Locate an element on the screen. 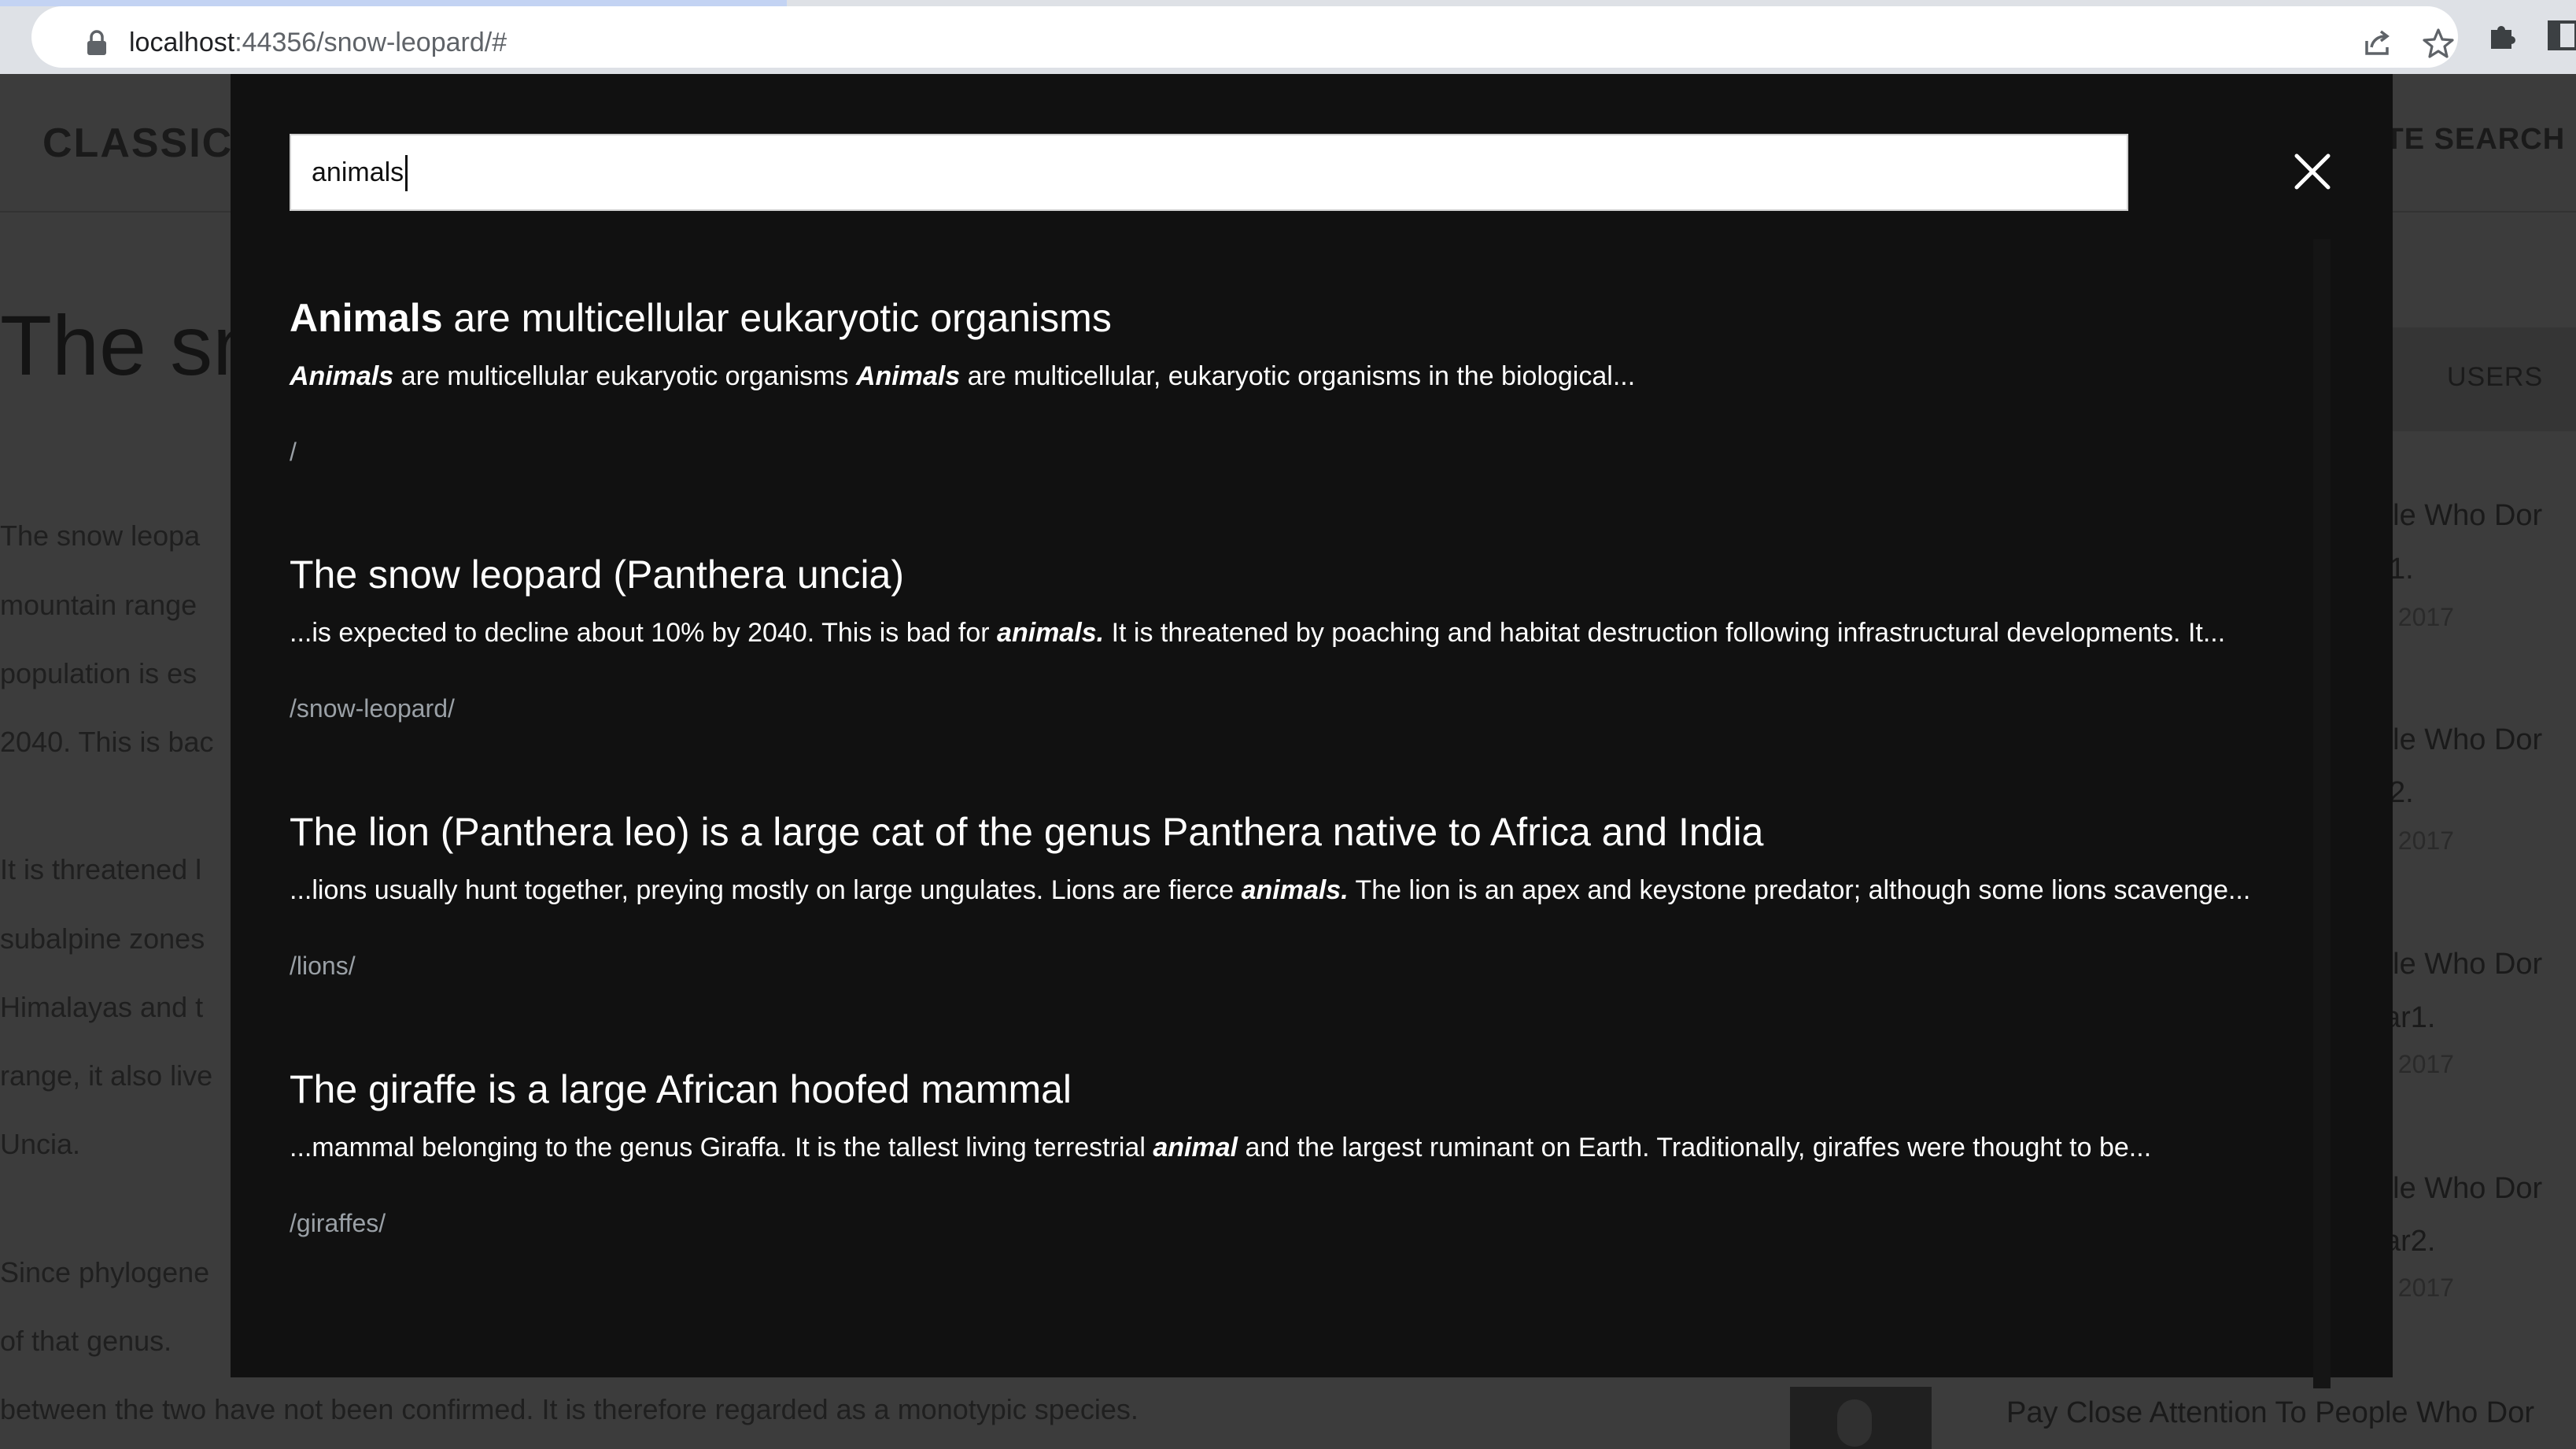 The width and height of the screenshot is (2576, 1449). browser-toolbar: localhost:44356/snow-leopard/# is located at coordinates (1288, 37).